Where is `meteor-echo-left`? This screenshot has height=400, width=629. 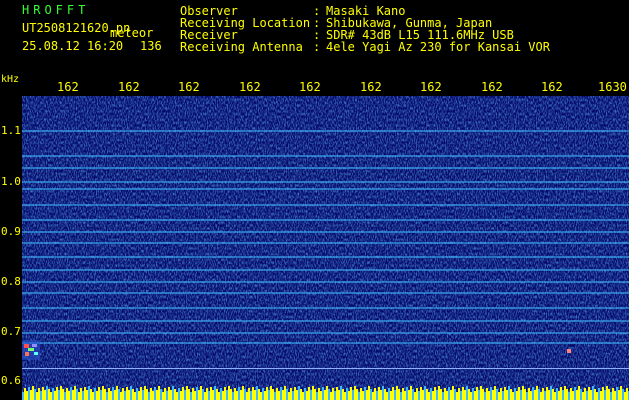
meteor-echo-left is located at coordinates (31, 350).